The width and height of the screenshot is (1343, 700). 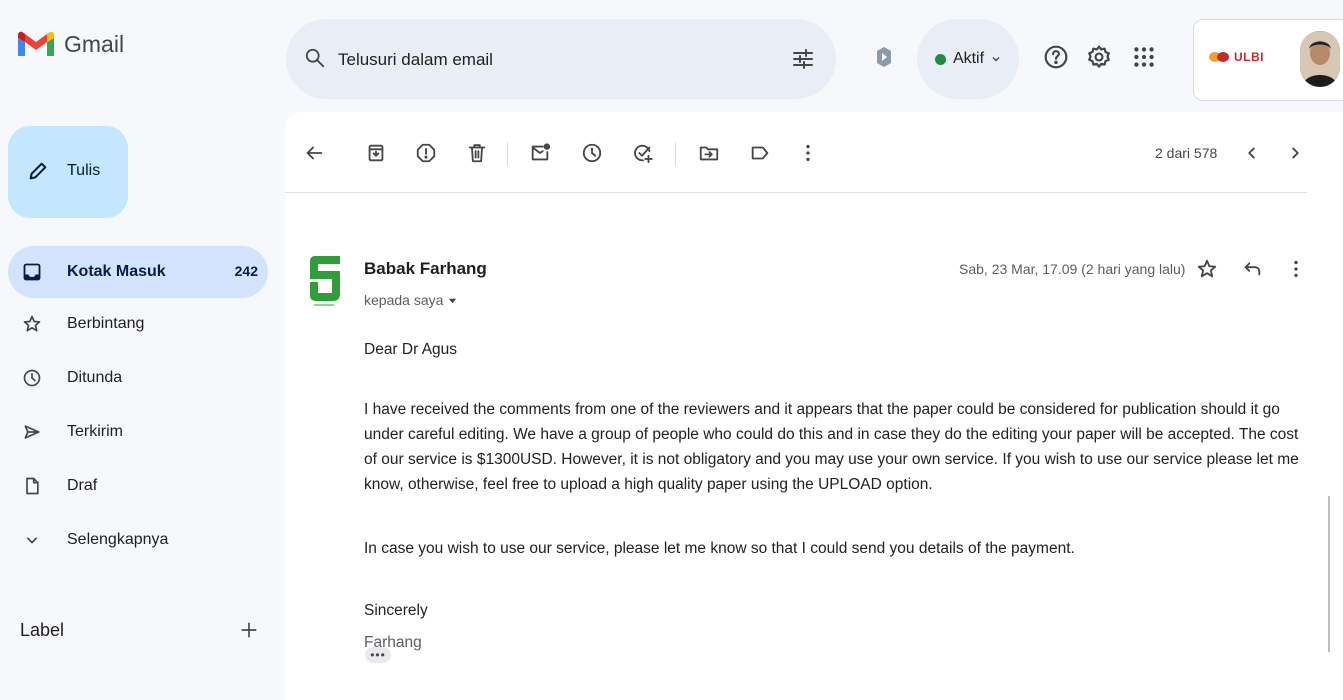 What do you see at coordinates (1249, 57) in the screenshot?
I see `org-name: ULBI` at bounding box center [1249, 57].